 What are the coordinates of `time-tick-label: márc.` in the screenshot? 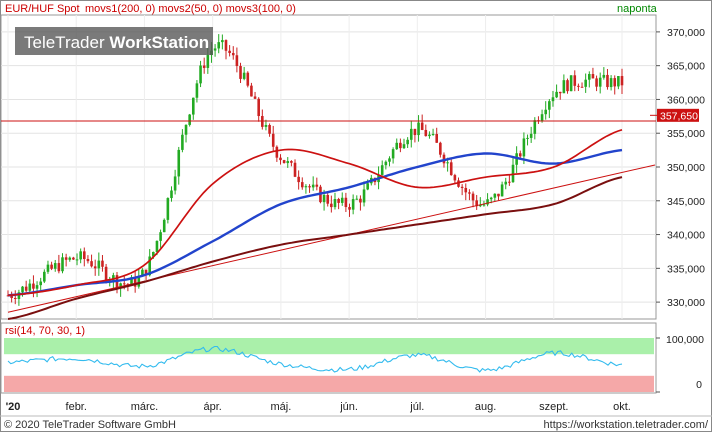 It's located at (145, 407).